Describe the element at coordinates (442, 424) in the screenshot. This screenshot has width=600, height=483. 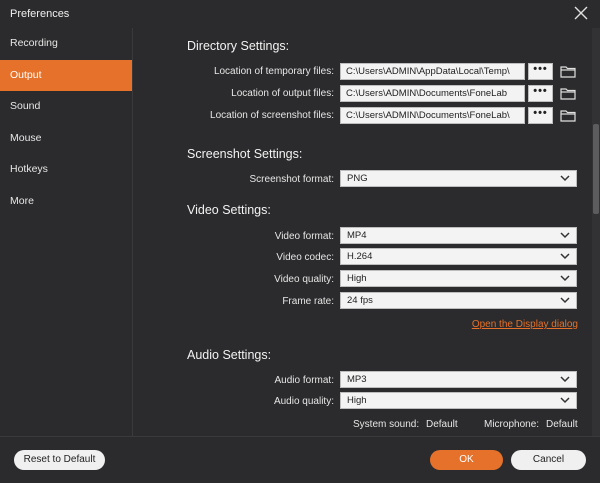
I see `system-sound-value: Default` at that location.